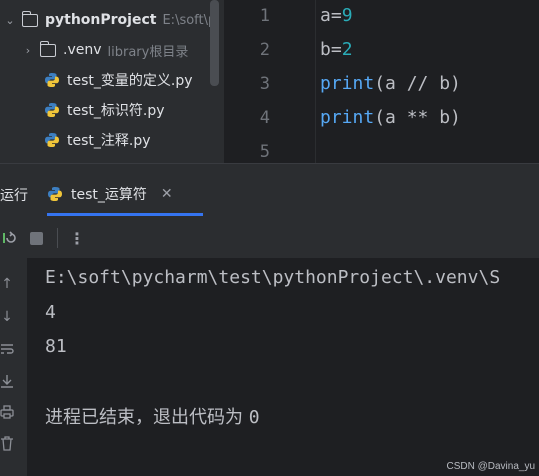  I want to click on tree-item-label: .venv, so click(82, 50).